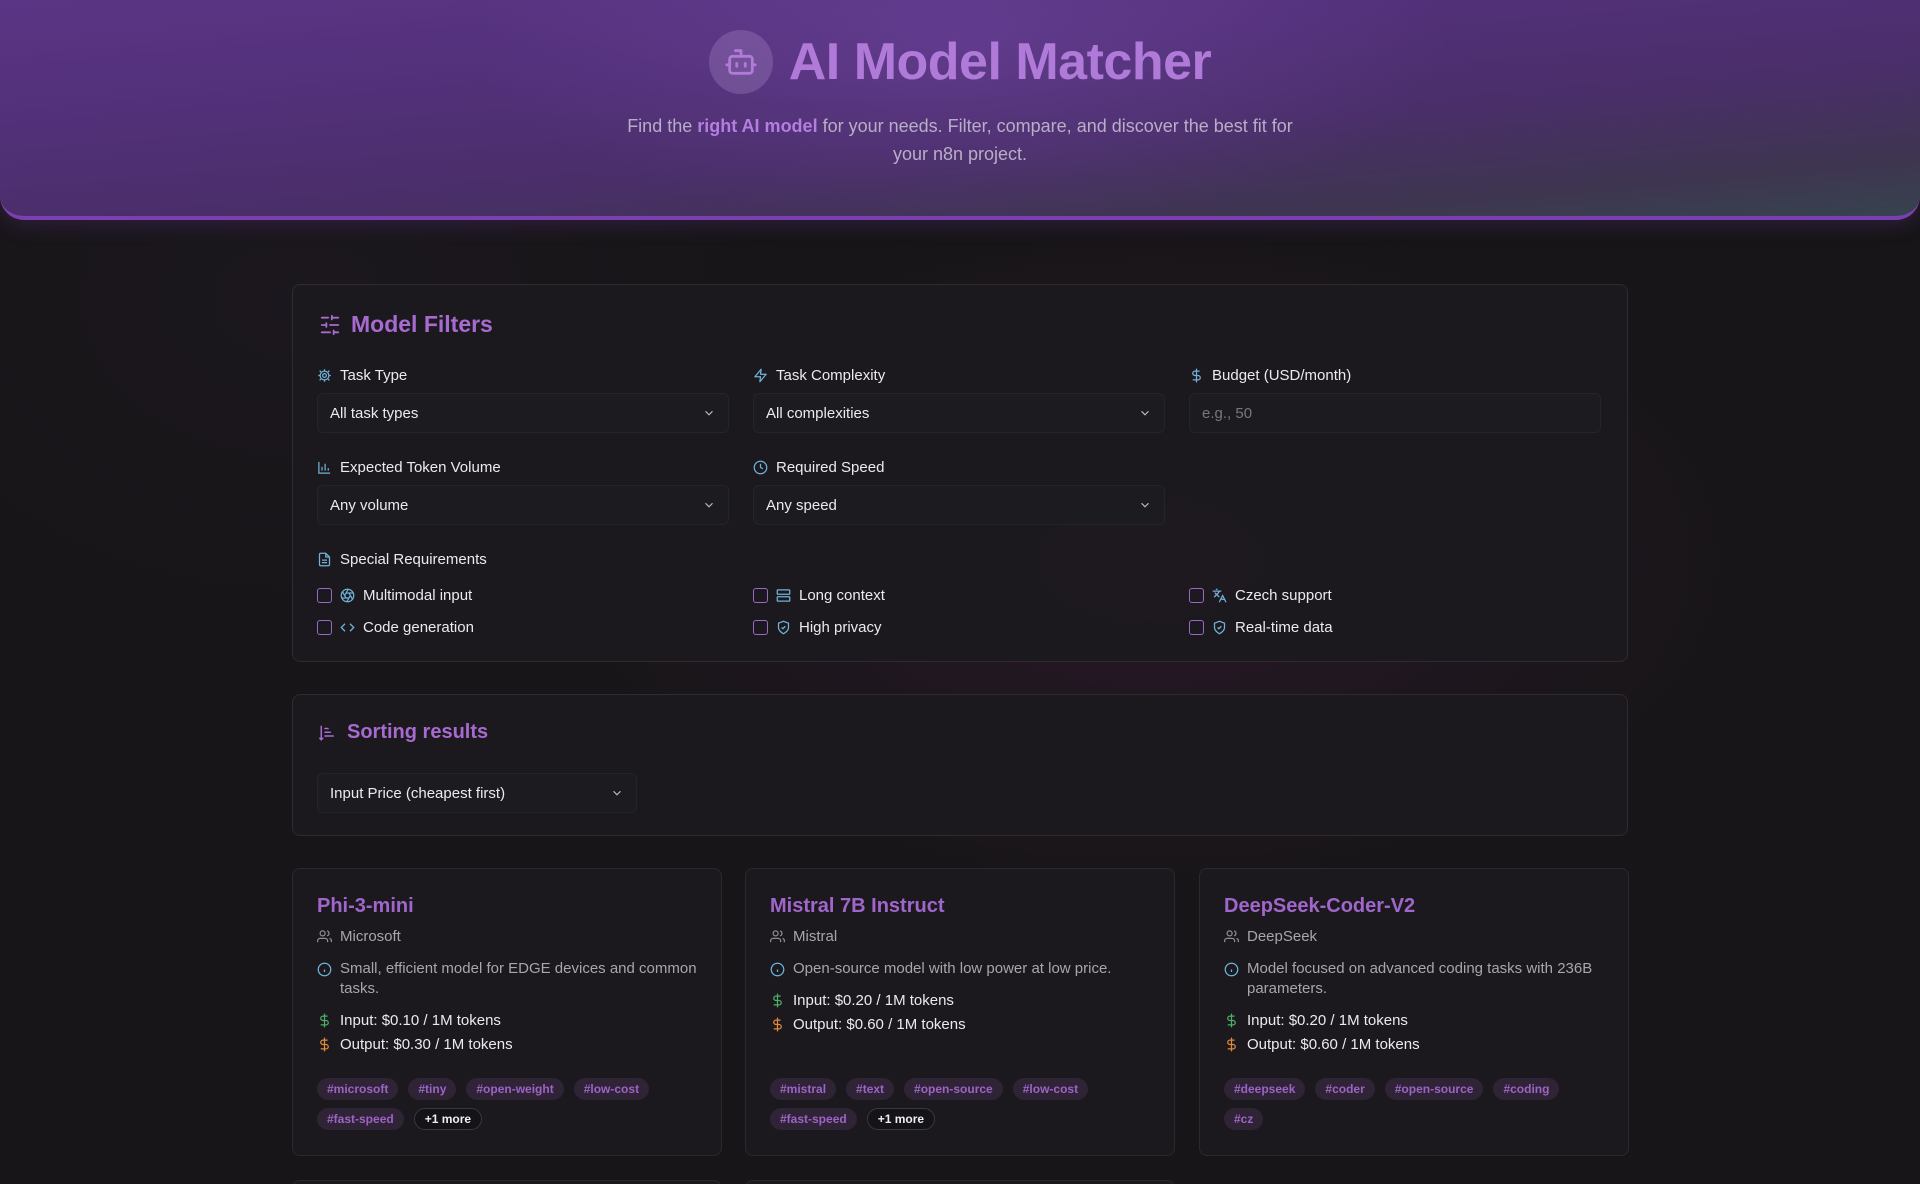 Image resolution: width=1920 pixels, height=1184 pixels. Describe the element at coordinates (523, 505) in the screenshot. I see `token-volume-select: Any volume` at that location.